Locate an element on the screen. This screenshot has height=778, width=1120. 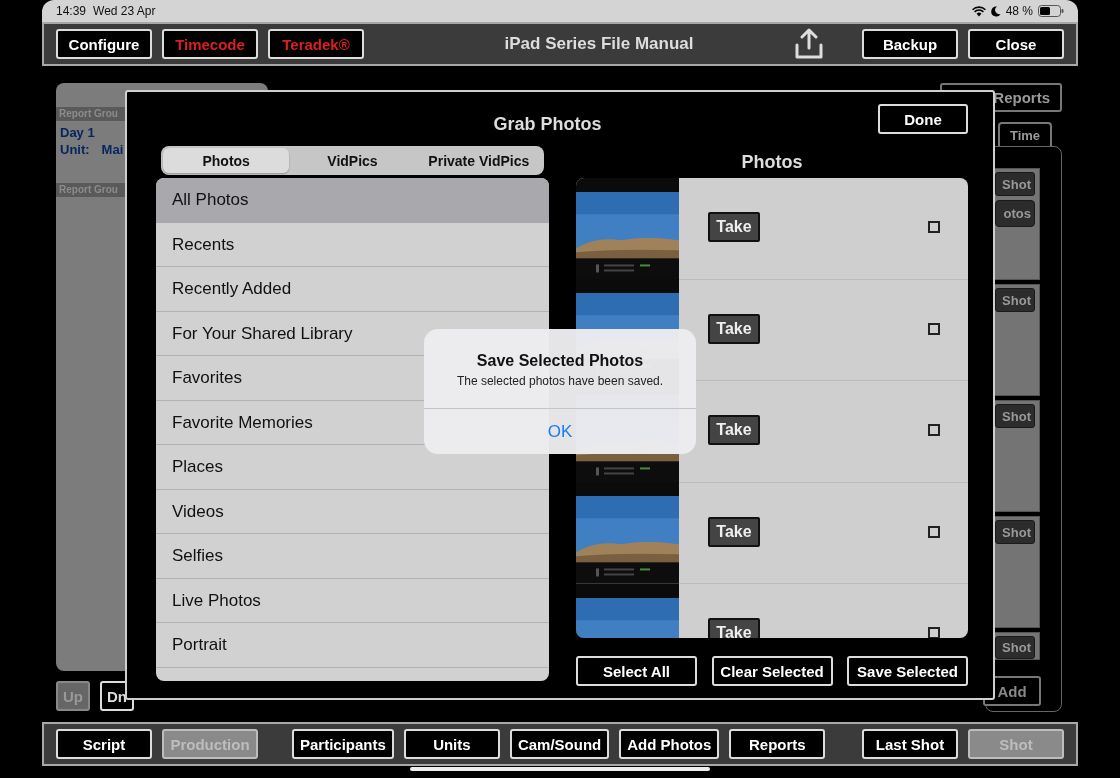
status-time: 14:39 is located at coordinates (71, 11).